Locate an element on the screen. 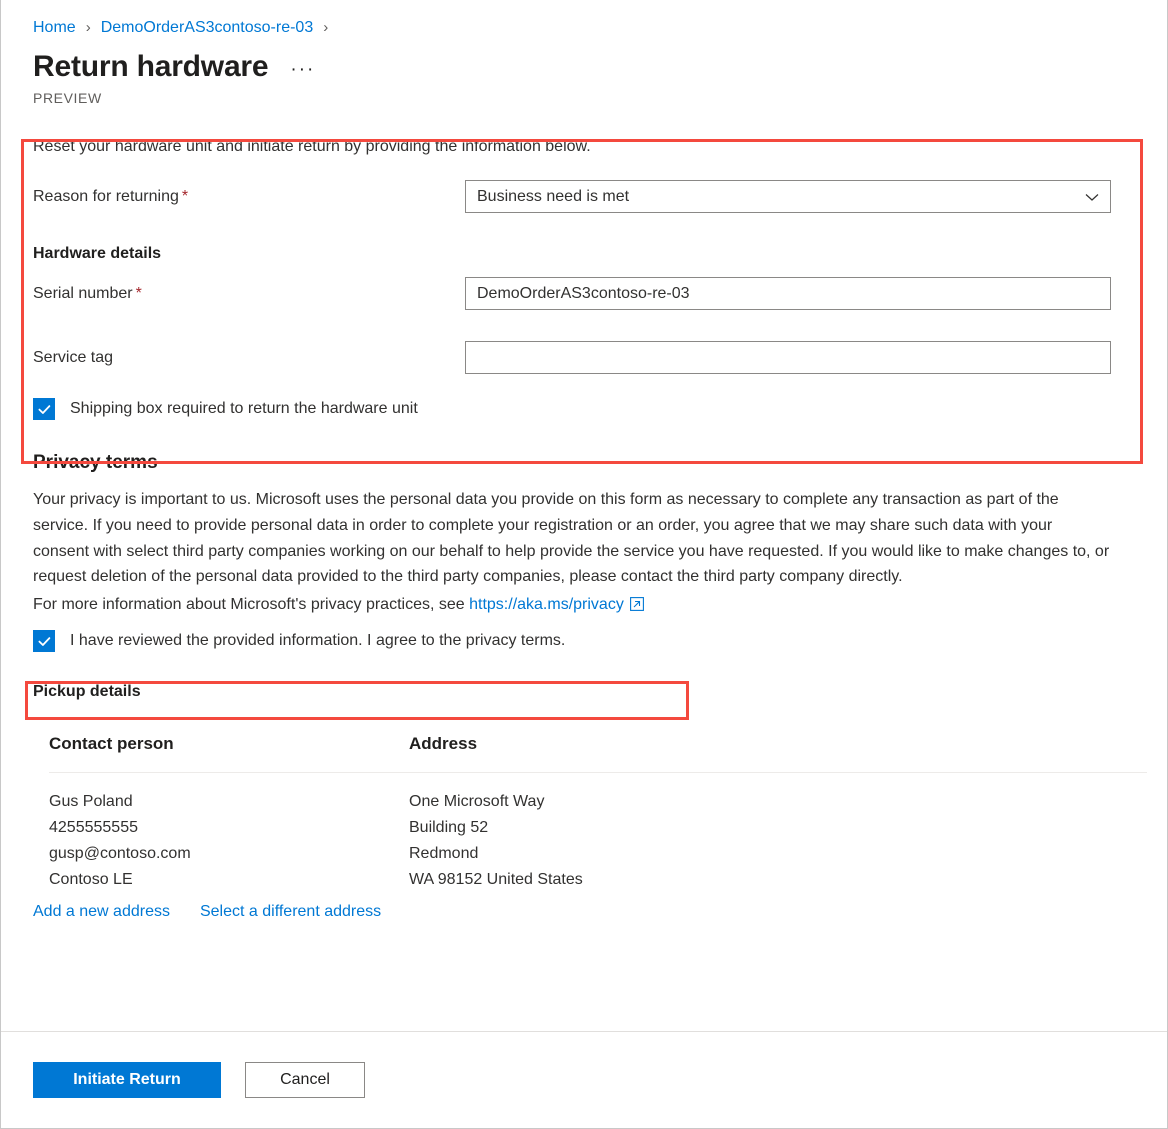 The height and width of the screenshot is (1129, 1168). serial-number-input: DemoOrderAS3contoso-re-03 is located at coordinates (788, 293).